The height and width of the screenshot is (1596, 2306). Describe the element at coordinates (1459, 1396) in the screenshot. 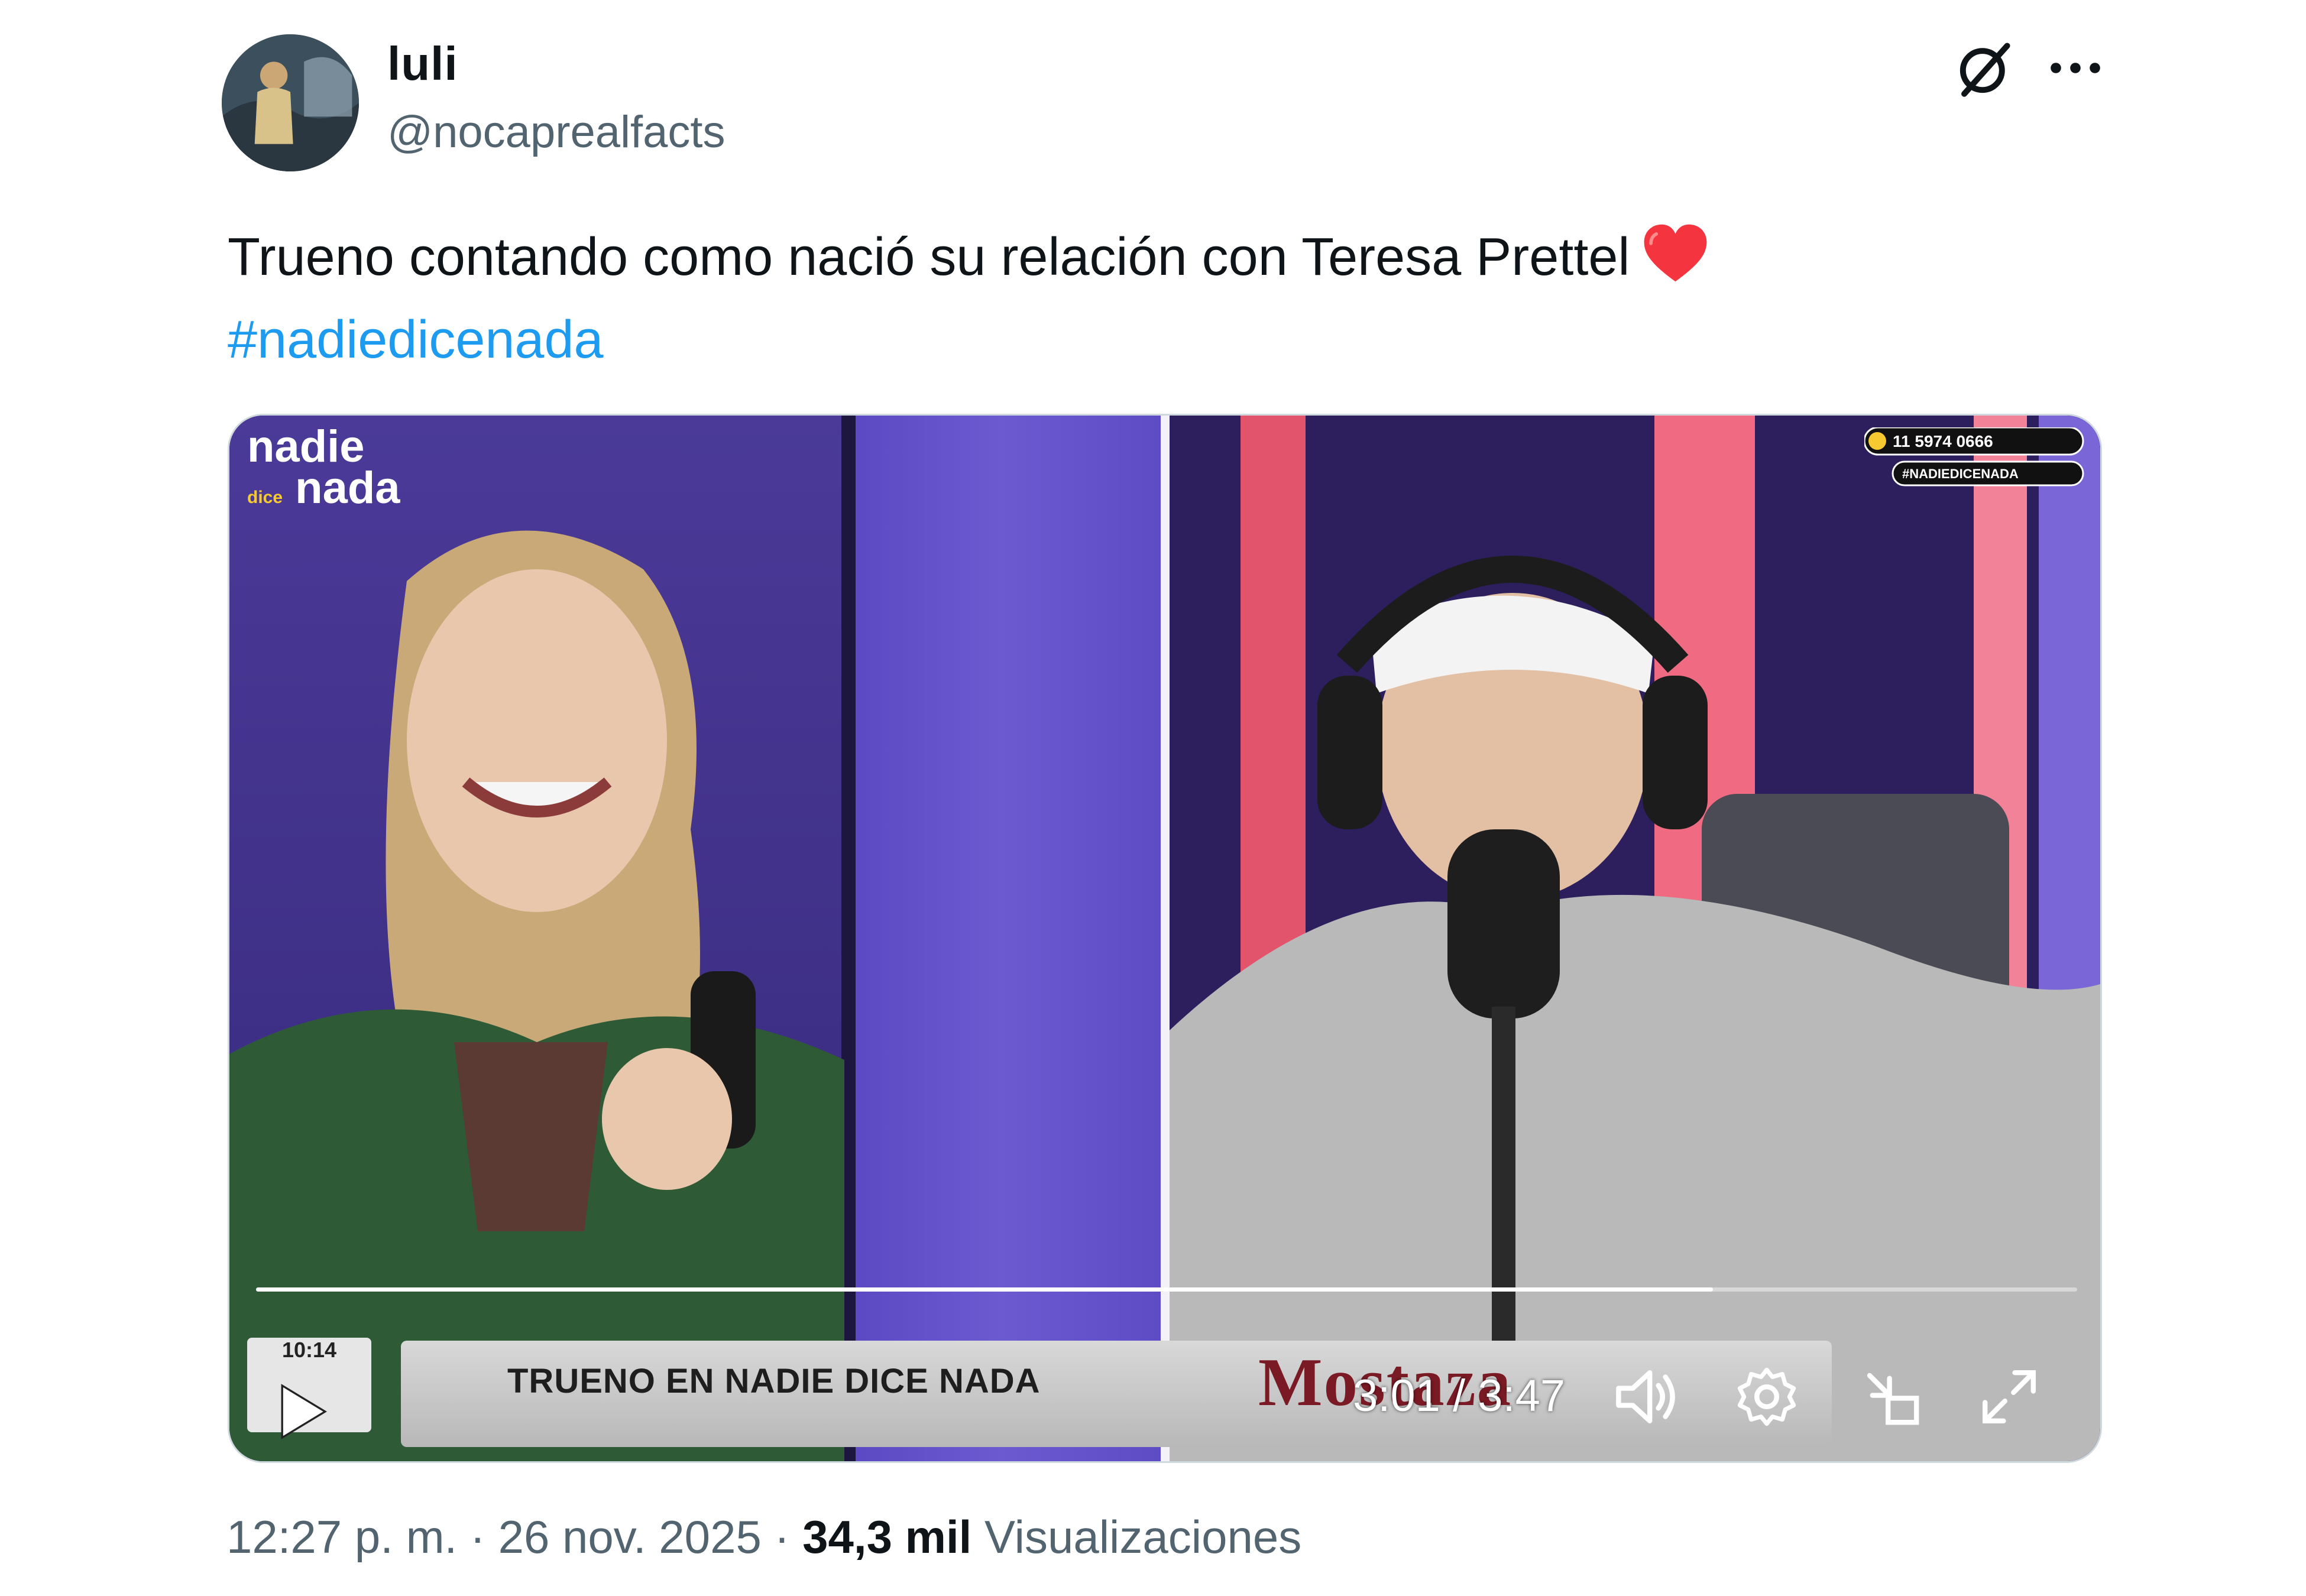

I see `time-display: 3:01 / 3:47` at that location.